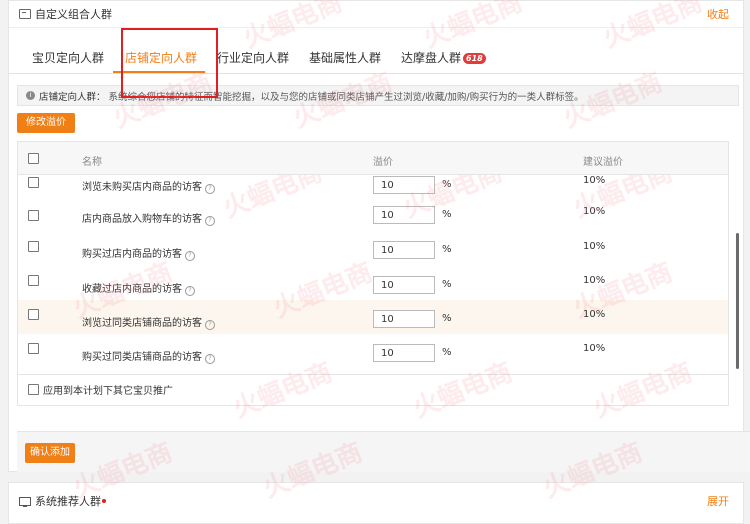 Image resolution: width=750 pixels, height=524 pixels. What do you see at coordinates (132, 289) in the screenshot?
I see `row-name: 收藏过店内商品的访客` at bounding box center [132, 289].